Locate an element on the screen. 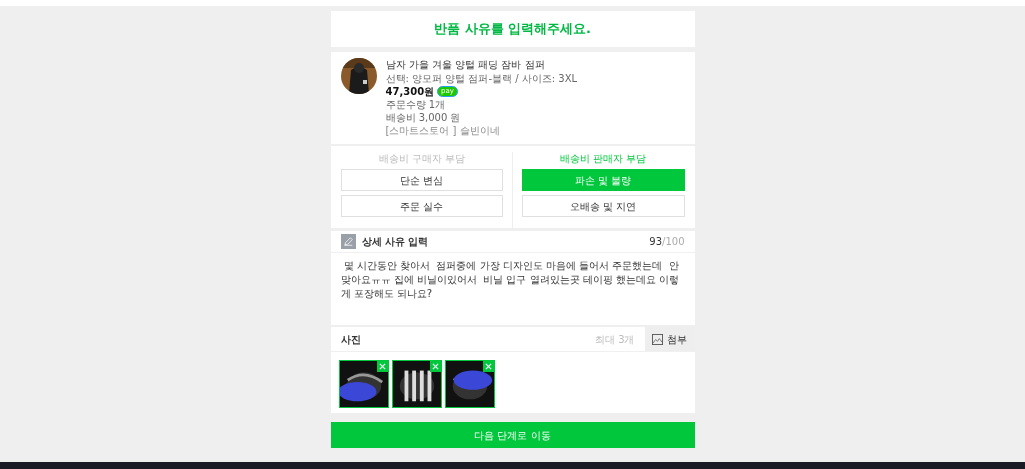 This screenshot has width=1025, height=469. pencil-icon is located at coordinates (348, 241).